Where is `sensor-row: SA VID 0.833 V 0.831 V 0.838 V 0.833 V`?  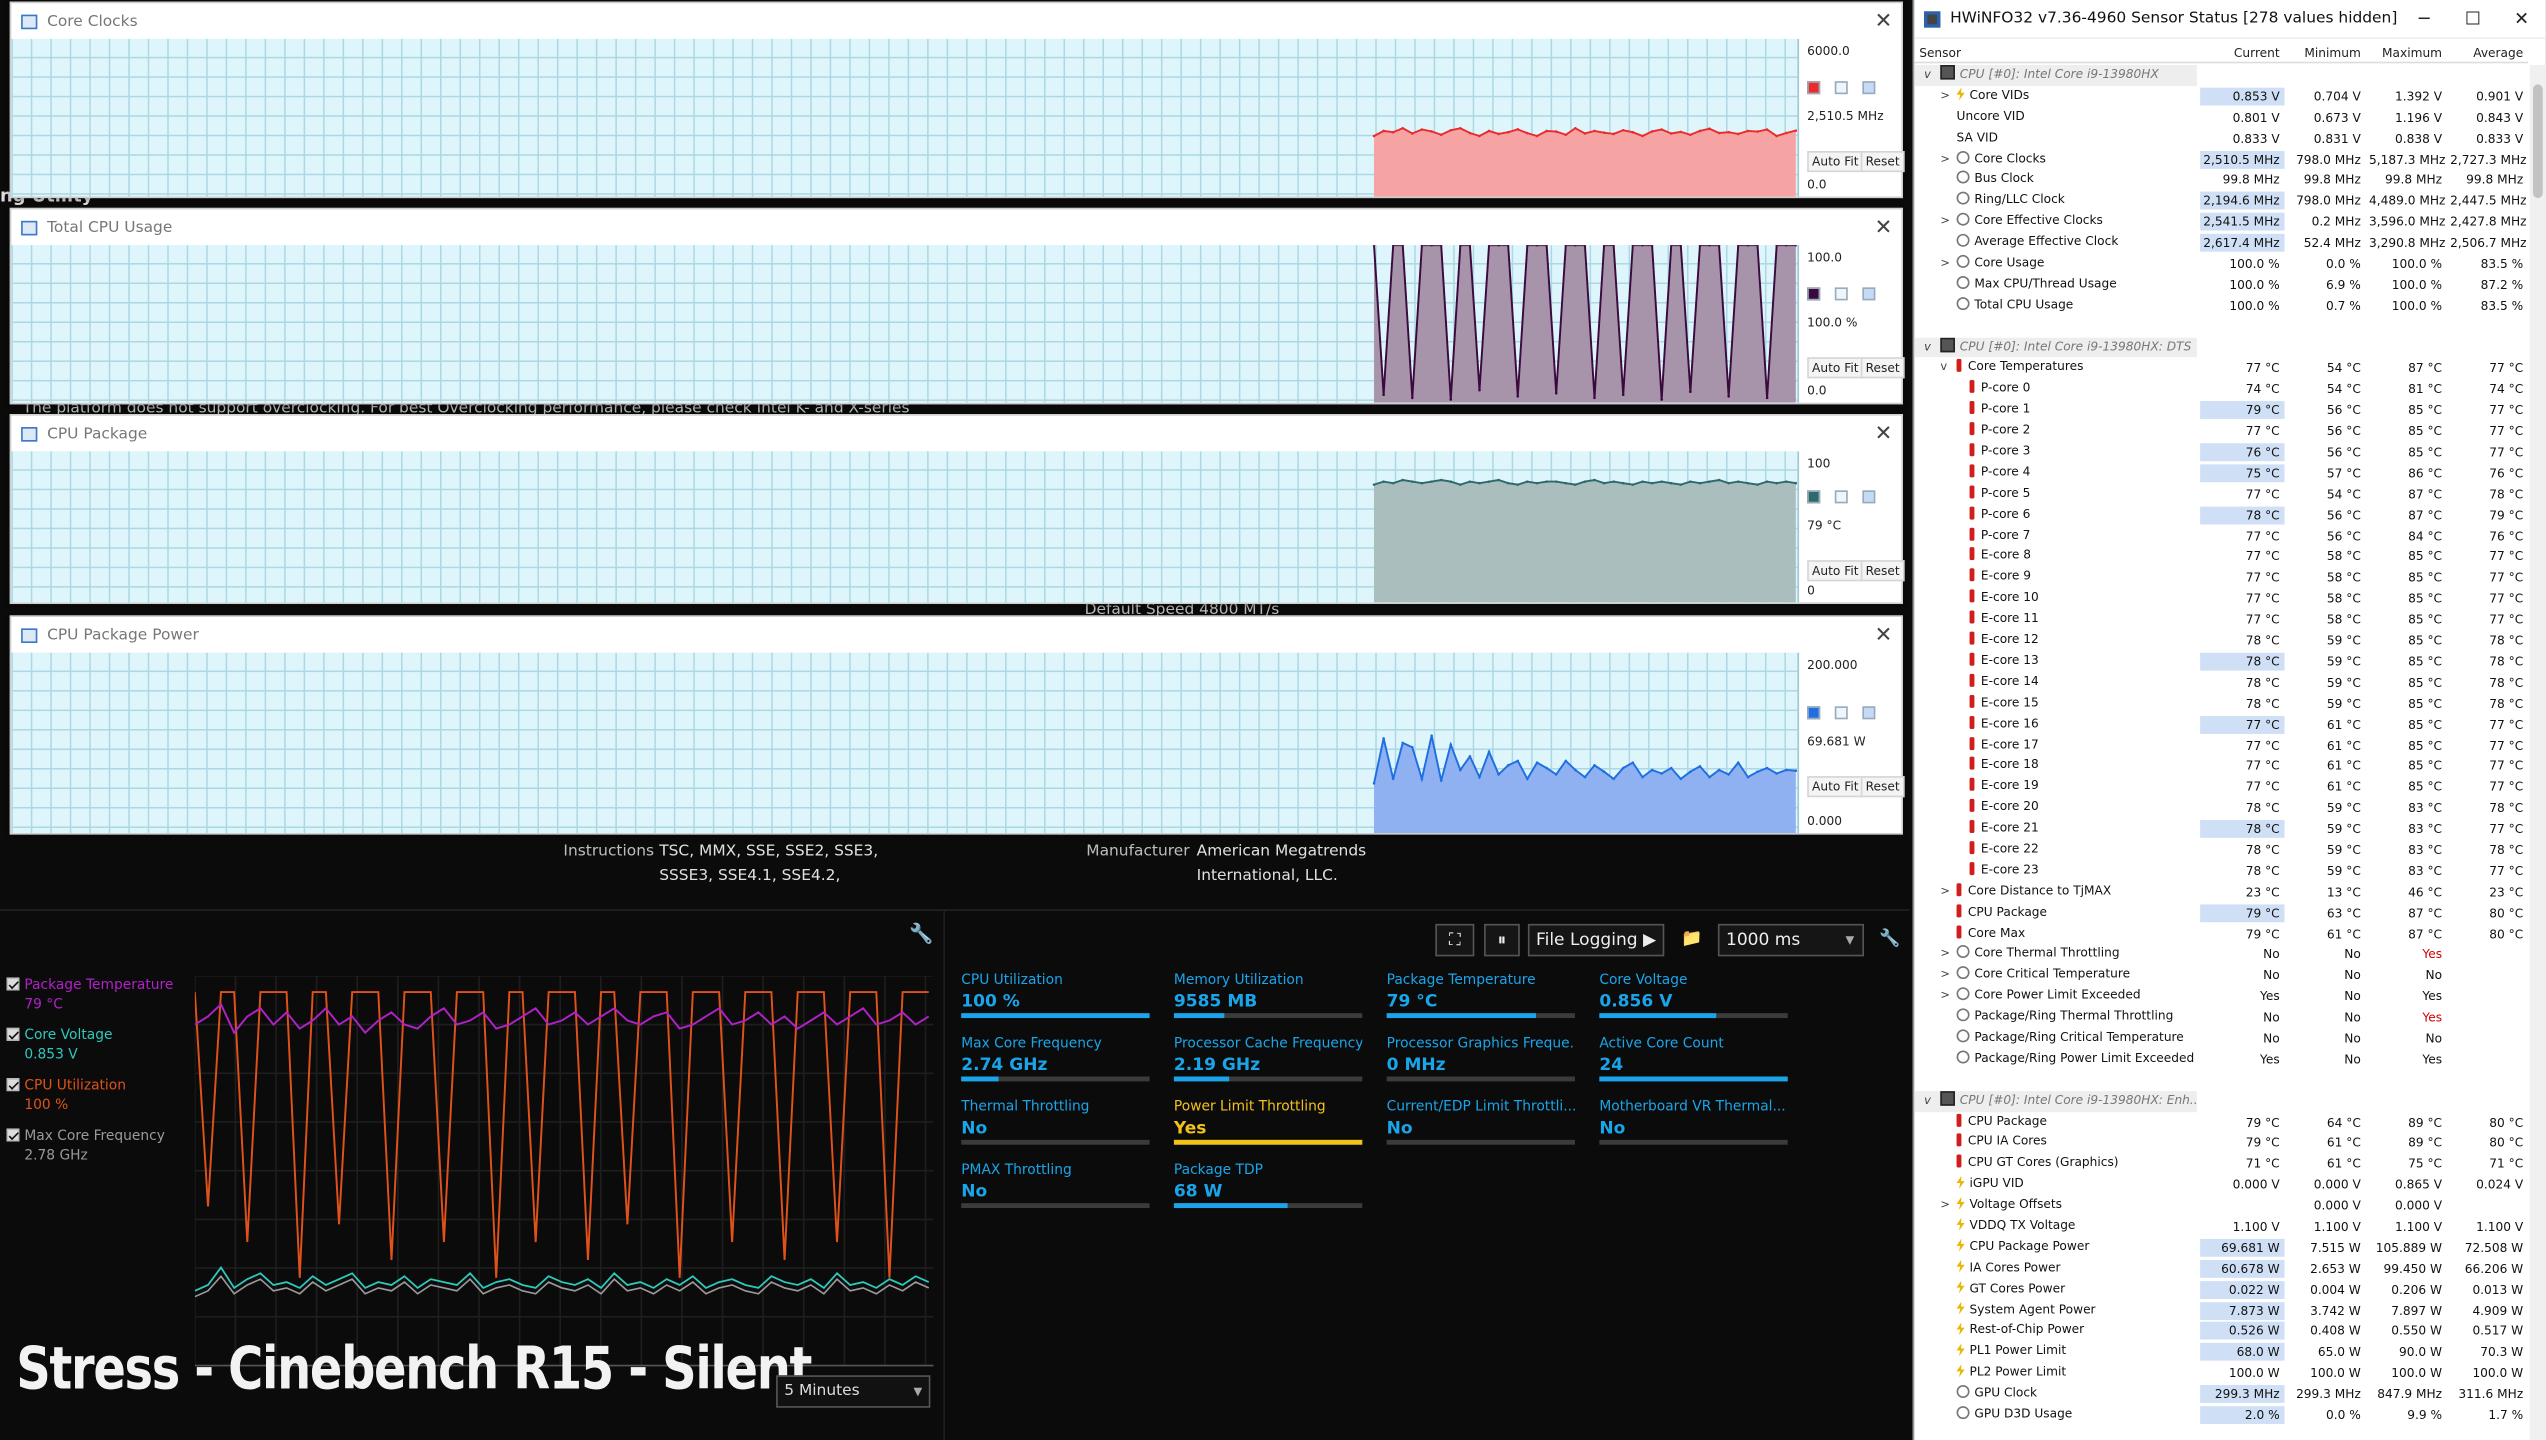 sensor-row: SA VID 0.833 V 0.831 V 0.838 V 0.833 V is located at coordinates (2221, 138).